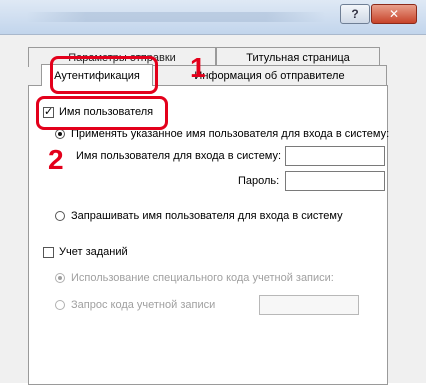 Image resolution: width=426 pixels, height=385 pixels. I want to click on callout-number-step1: 1, so click(198, 67).